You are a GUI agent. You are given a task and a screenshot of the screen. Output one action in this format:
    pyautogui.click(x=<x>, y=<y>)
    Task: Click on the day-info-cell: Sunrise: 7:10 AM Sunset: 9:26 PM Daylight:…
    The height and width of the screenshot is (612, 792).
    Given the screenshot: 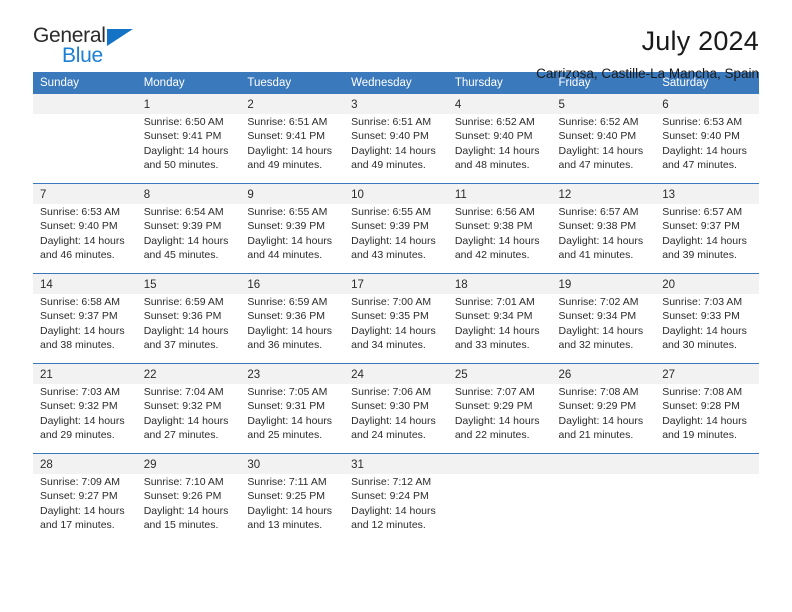 What is the action you would take?
    pyautogui.click(x=188, y=508)
    